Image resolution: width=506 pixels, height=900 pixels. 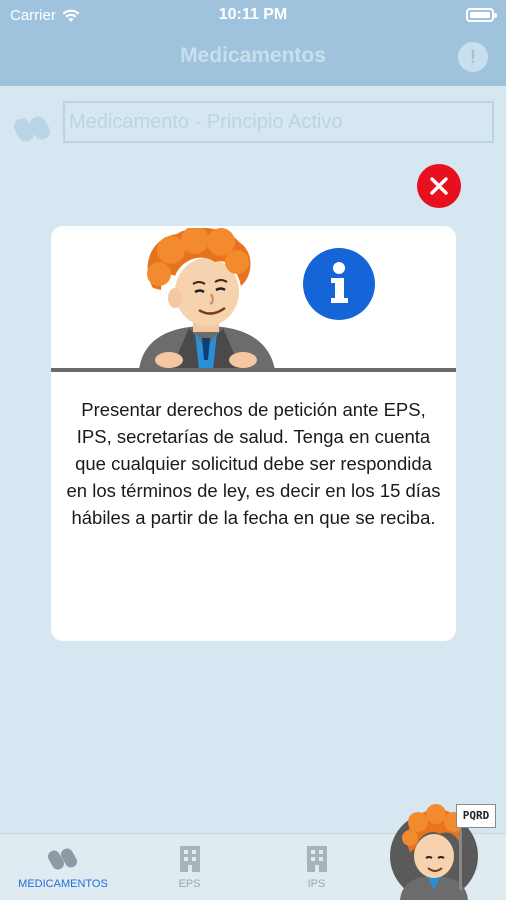 I want to click on nav-bar: Medicamentos !, so click(x=253, y=58).